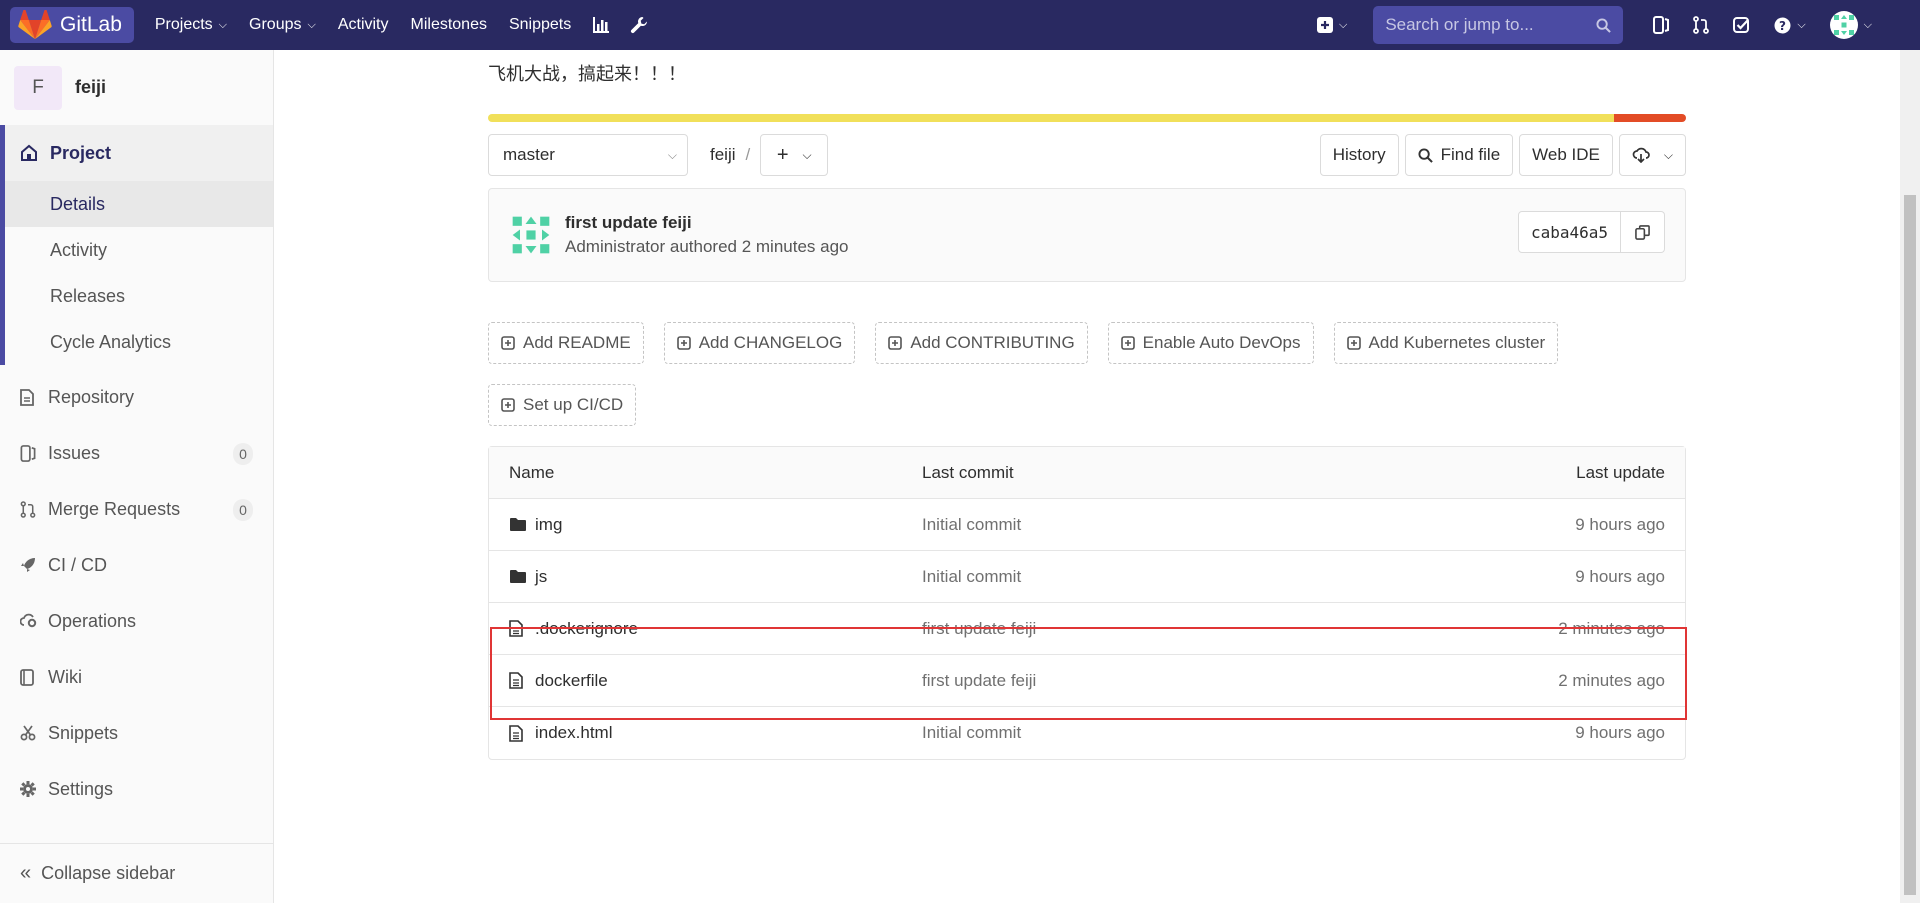  Describe the element at coordinates (1425, 155) in the screenshot. I see `search-icon` at that location.